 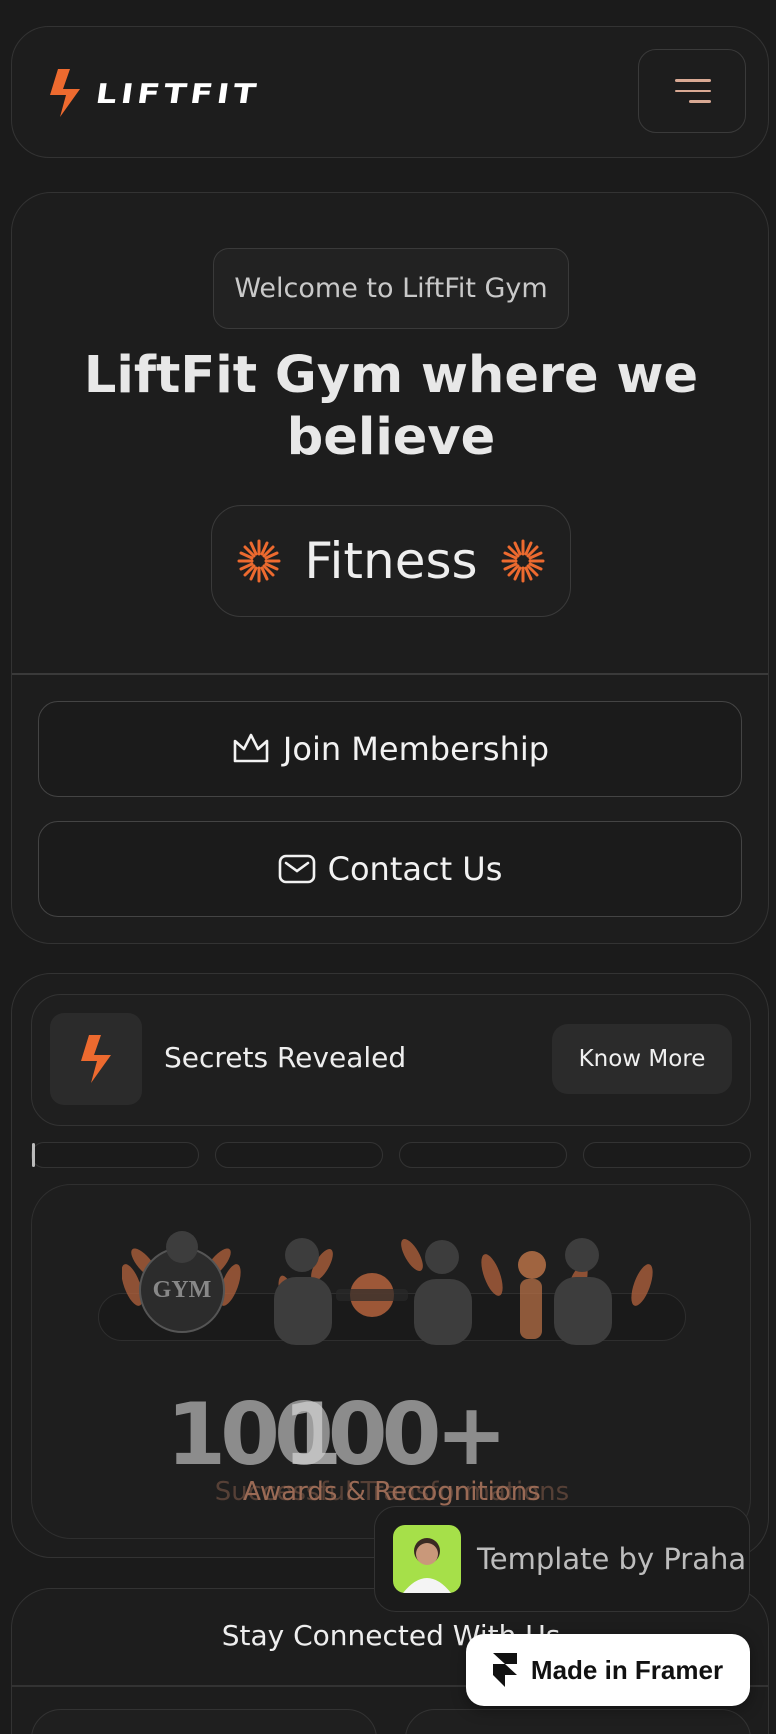 I want to click on join-membership-button: Join Membership, so click(x=390, y=749).